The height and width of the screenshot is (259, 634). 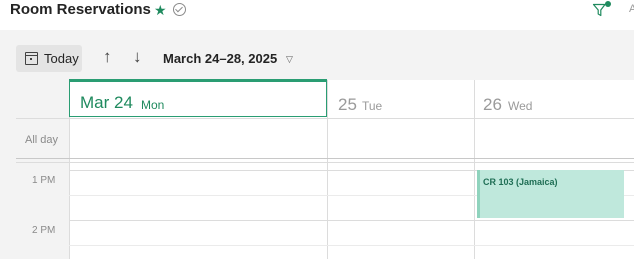 I want to click on check-circle-icon, so click(x=179, y=9).